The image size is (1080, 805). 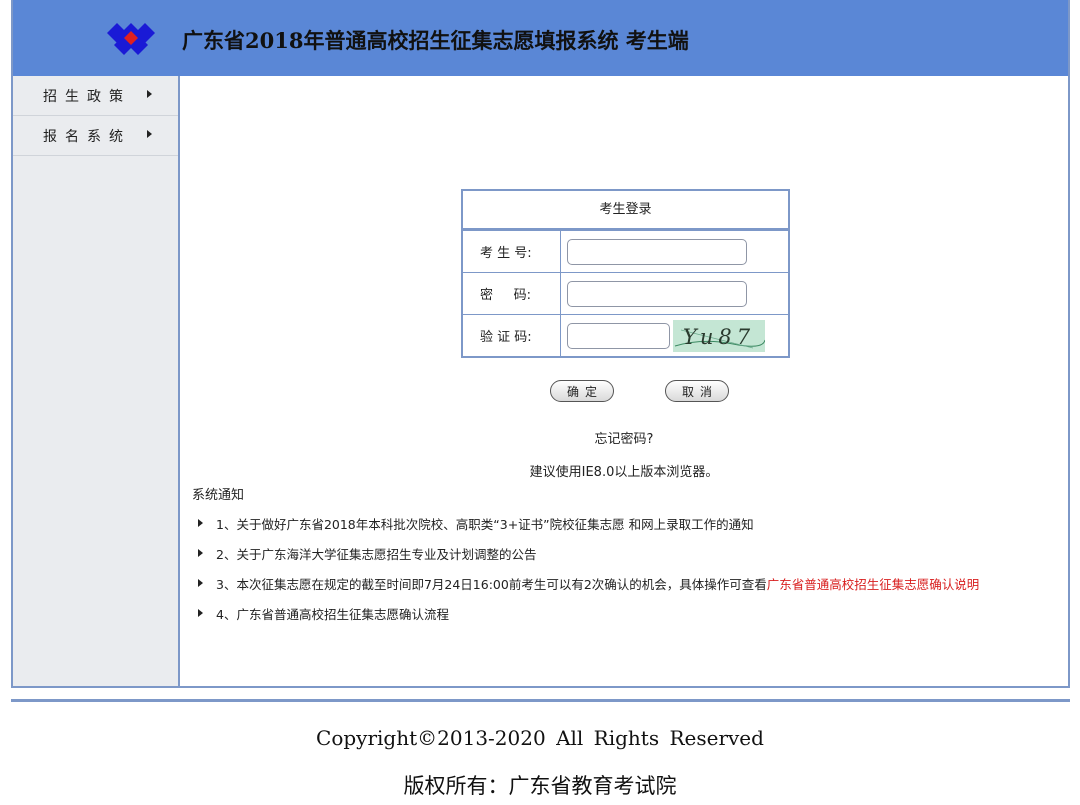 What do you see at coordinates (540, 700) in the screenshot?
I see `footer-divider` at bounding box center [540, 700].